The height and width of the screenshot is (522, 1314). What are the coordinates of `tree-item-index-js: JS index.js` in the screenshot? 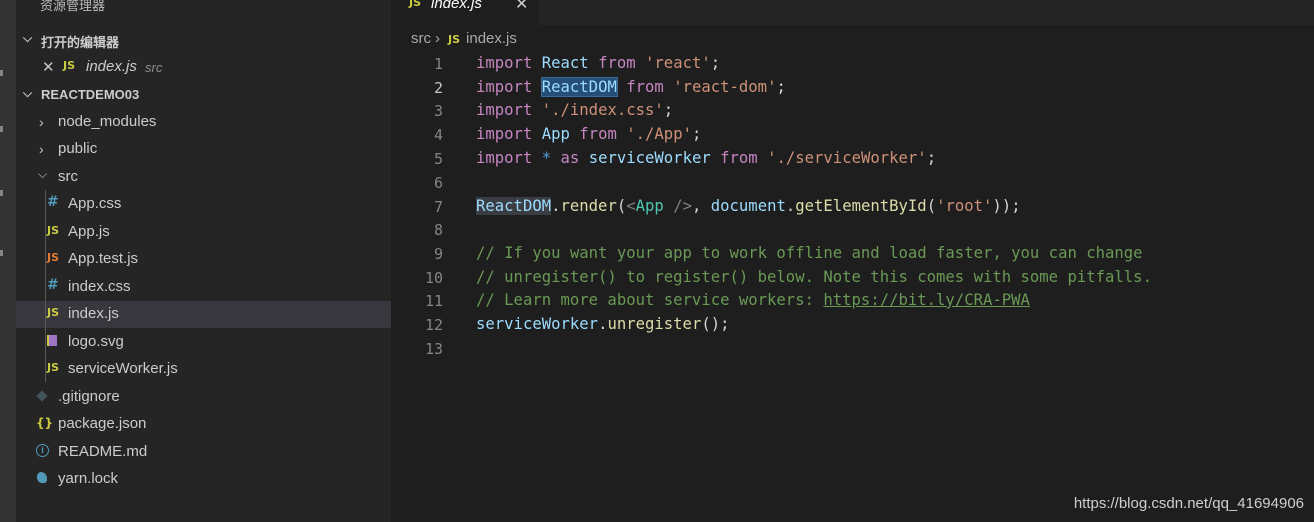 It's located at (203, 314).